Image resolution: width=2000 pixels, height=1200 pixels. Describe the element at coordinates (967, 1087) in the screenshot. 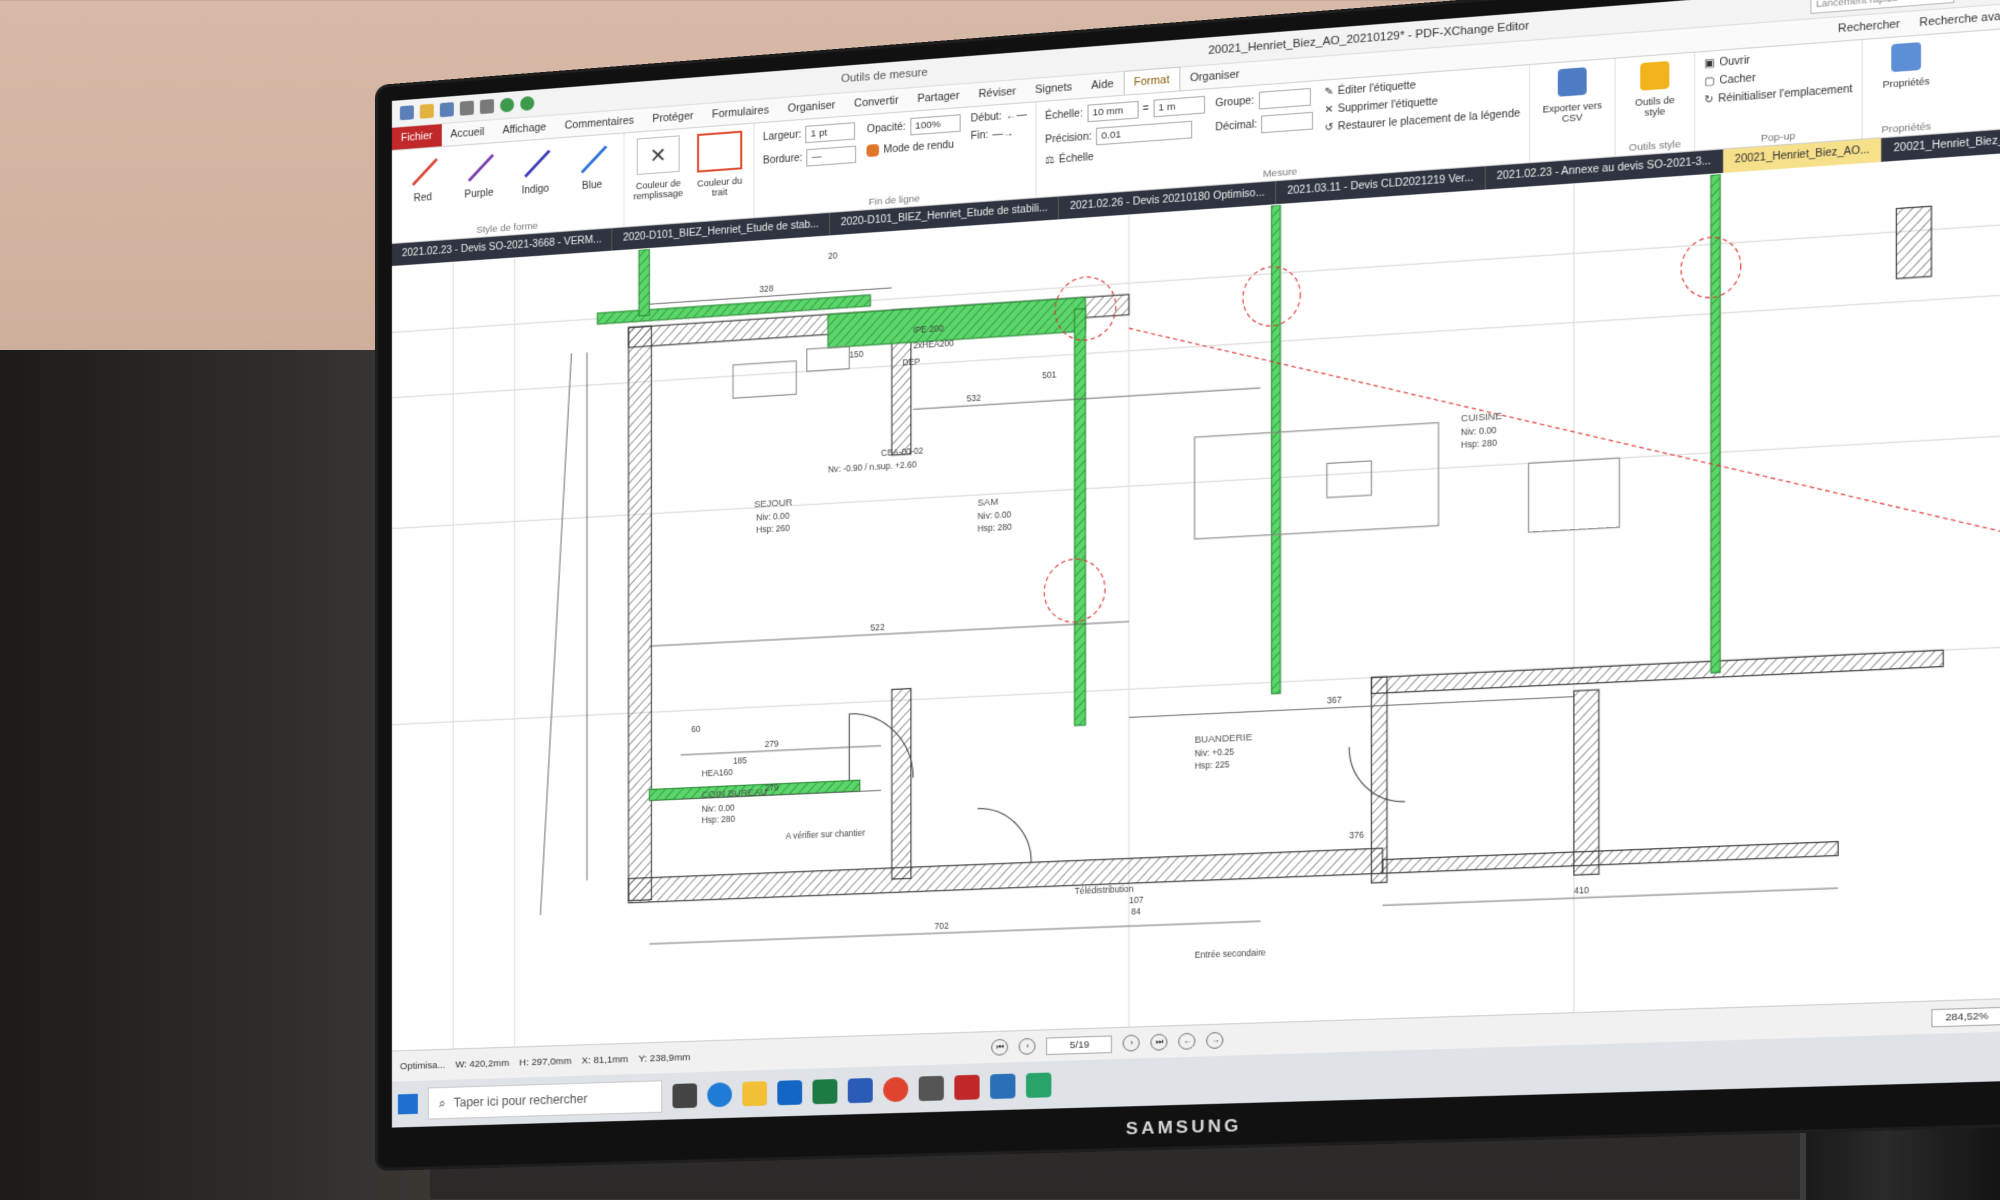

I see `pdf-xchange-icon` at that location.